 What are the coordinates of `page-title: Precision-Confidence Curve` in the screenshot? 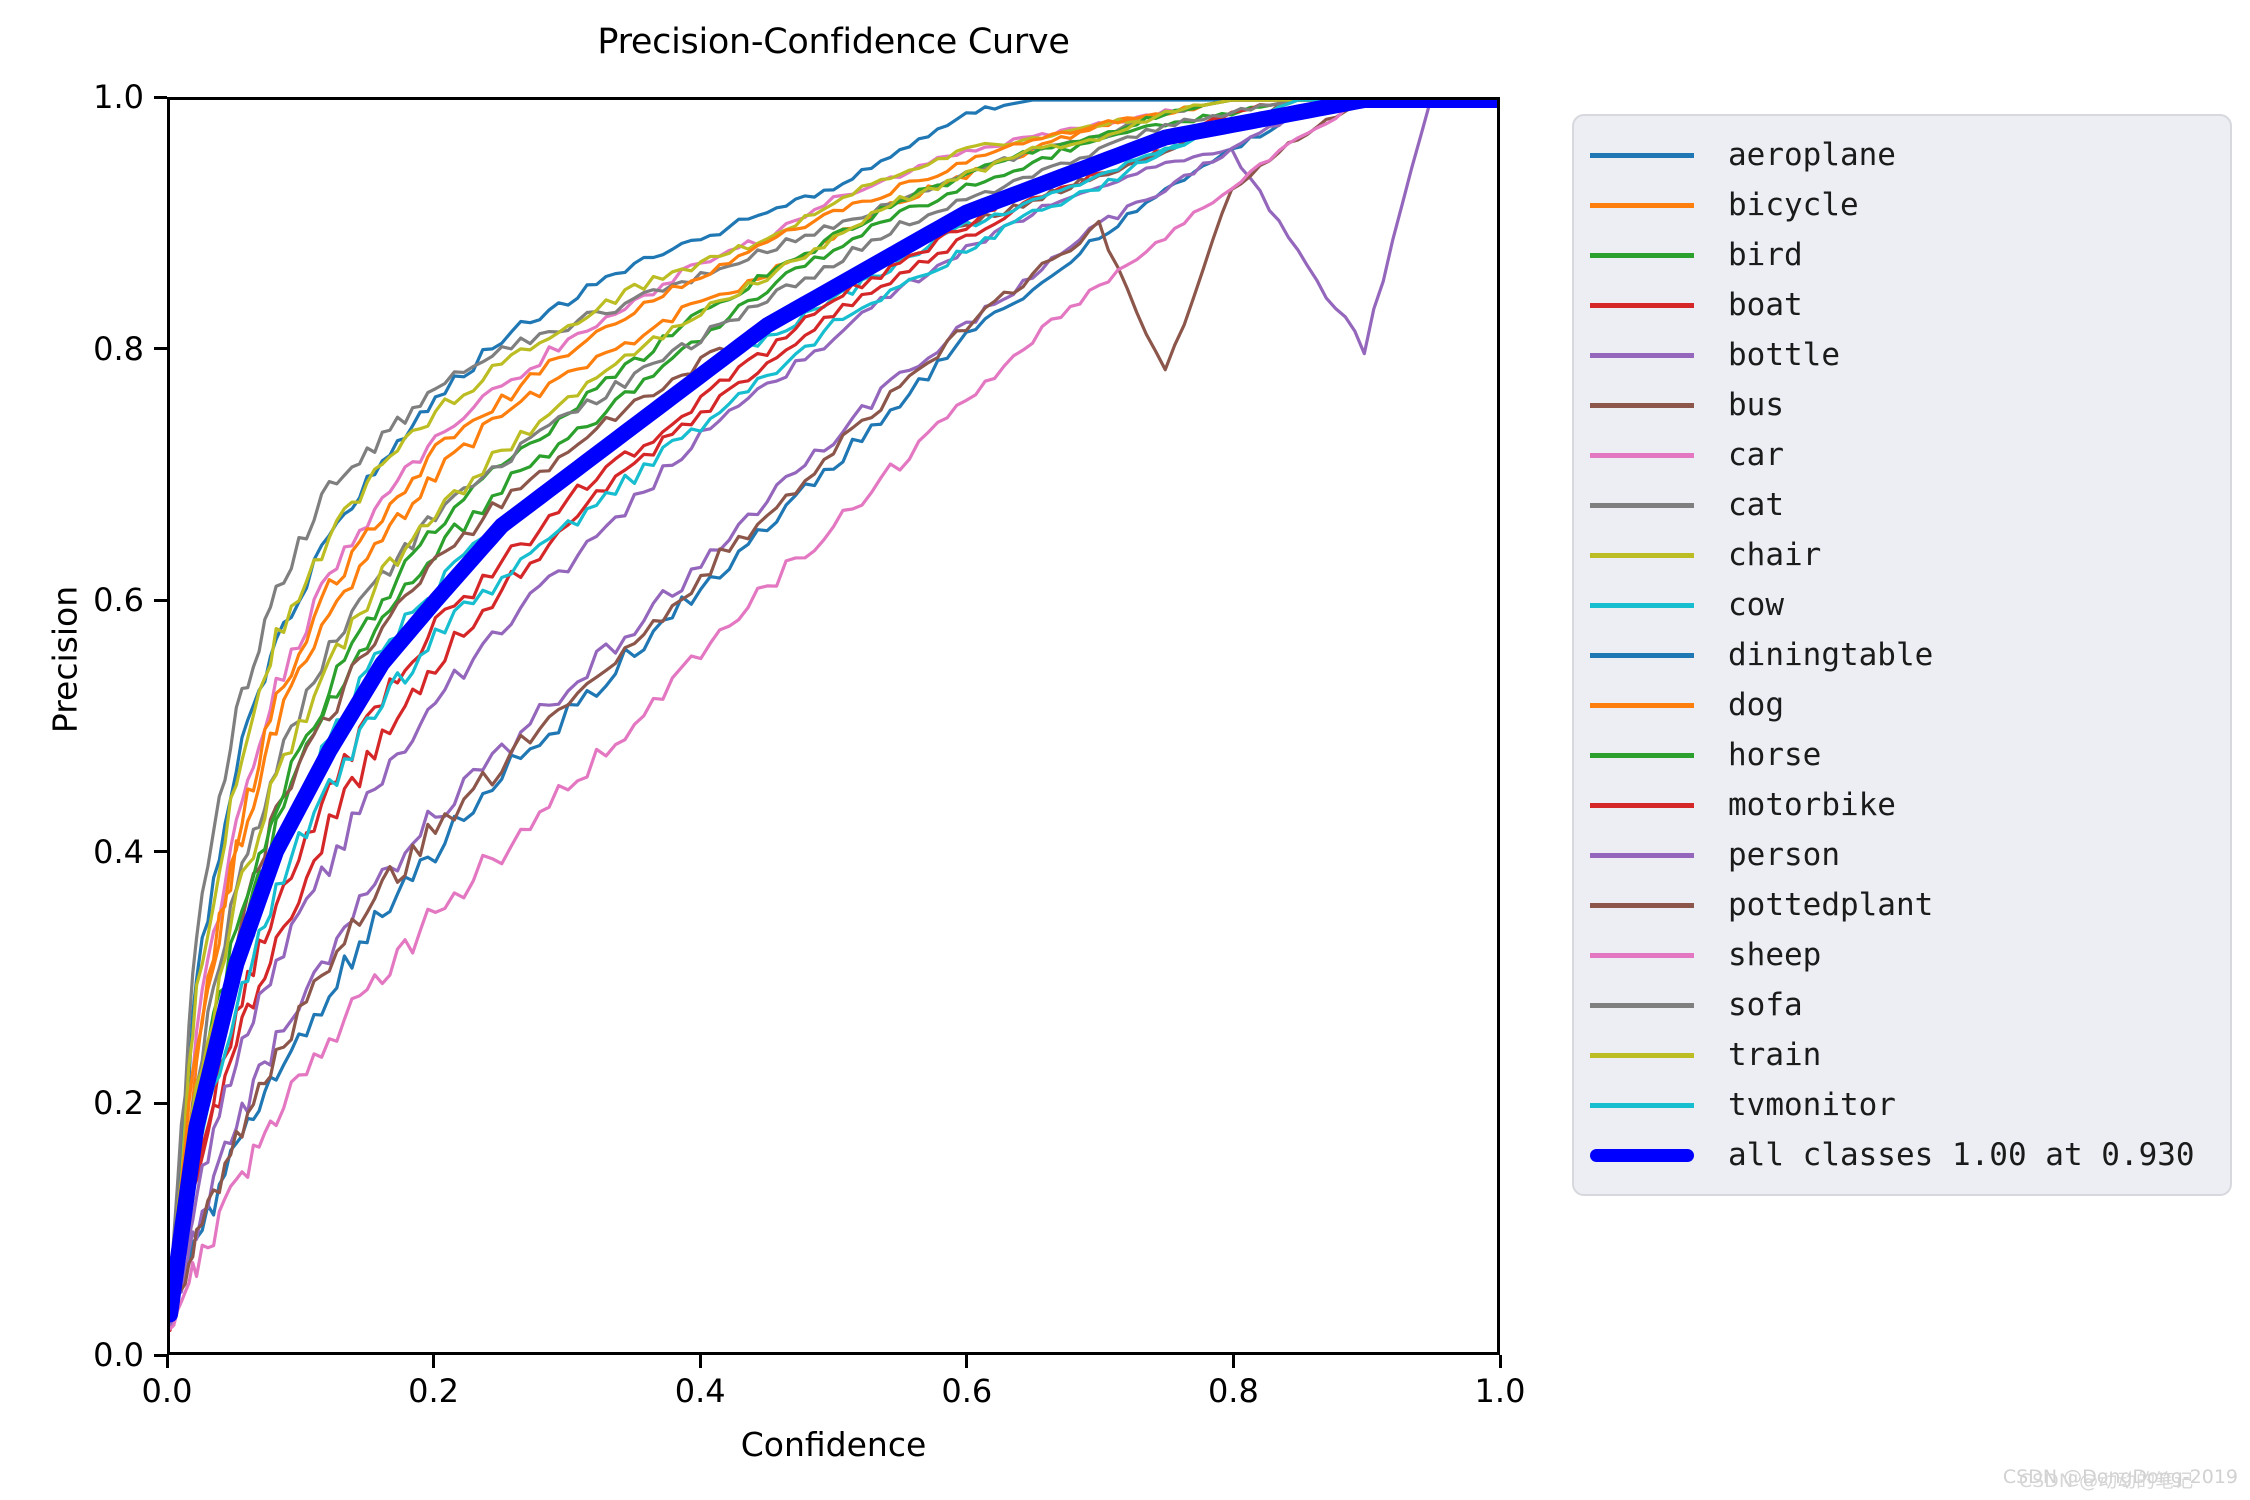 It's located at (833, 42).